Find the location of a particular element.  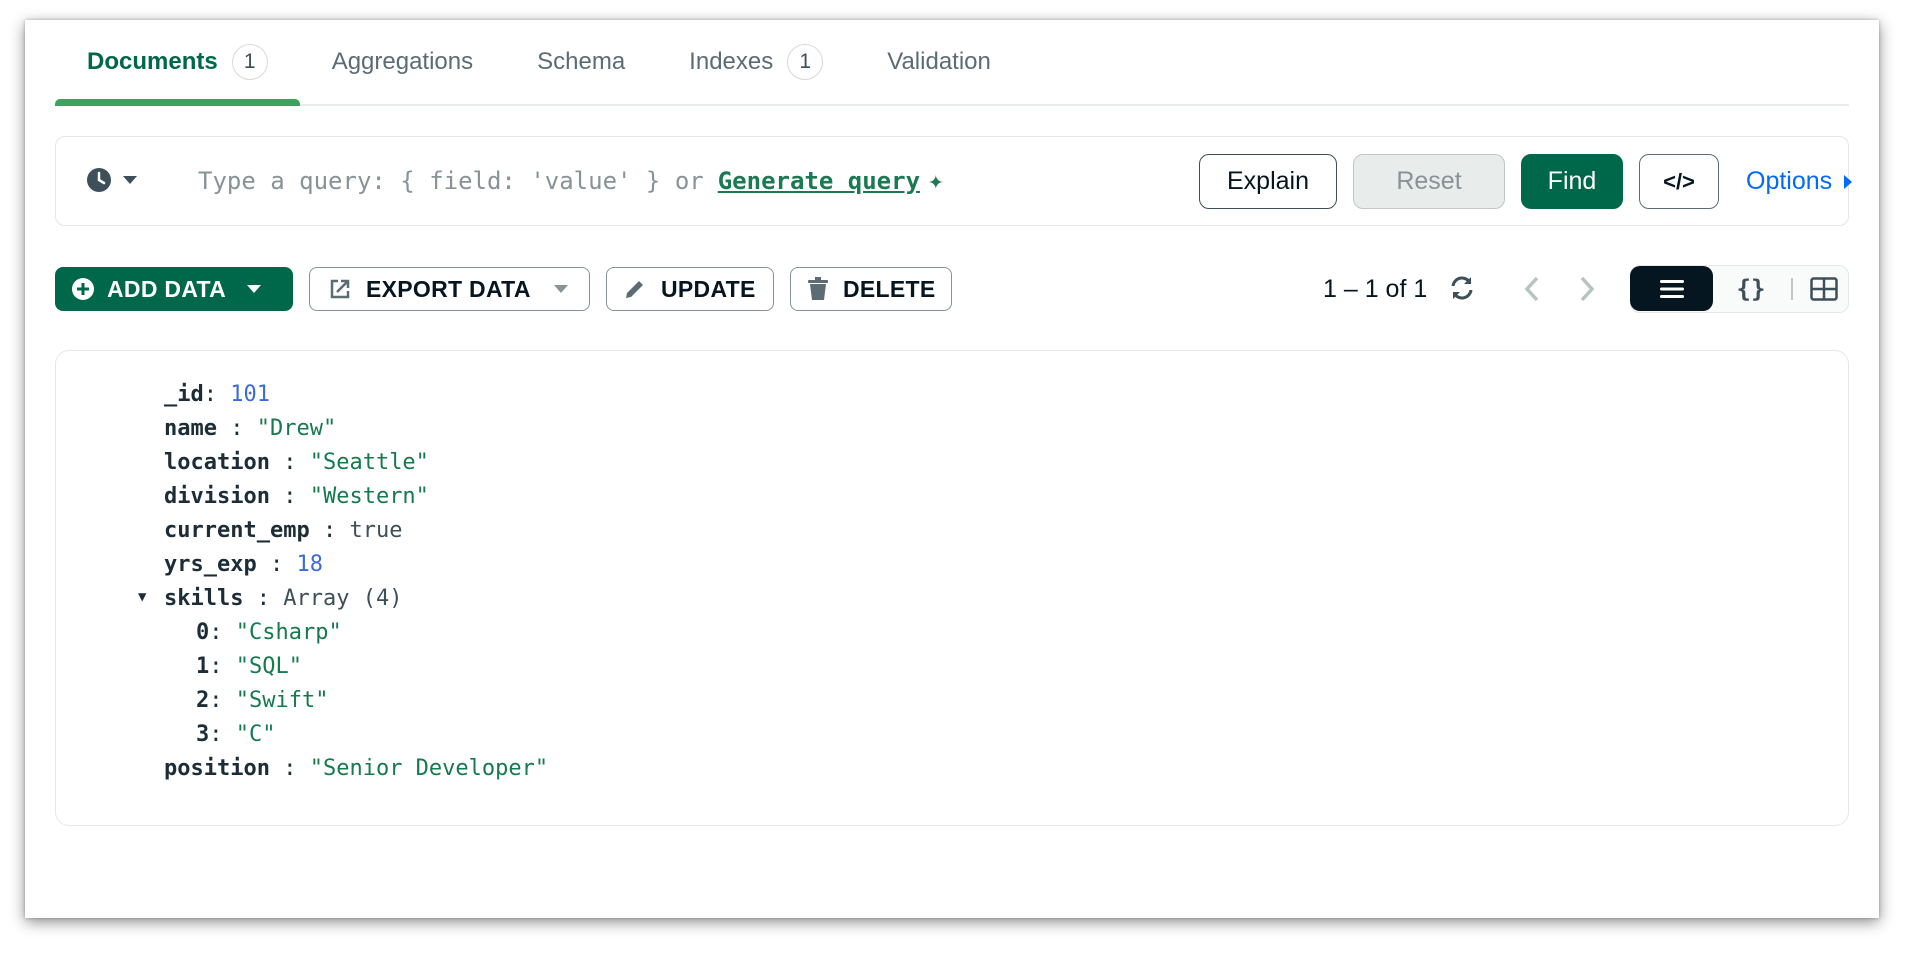

array-index: 1 is located at coordinates (203, 666).